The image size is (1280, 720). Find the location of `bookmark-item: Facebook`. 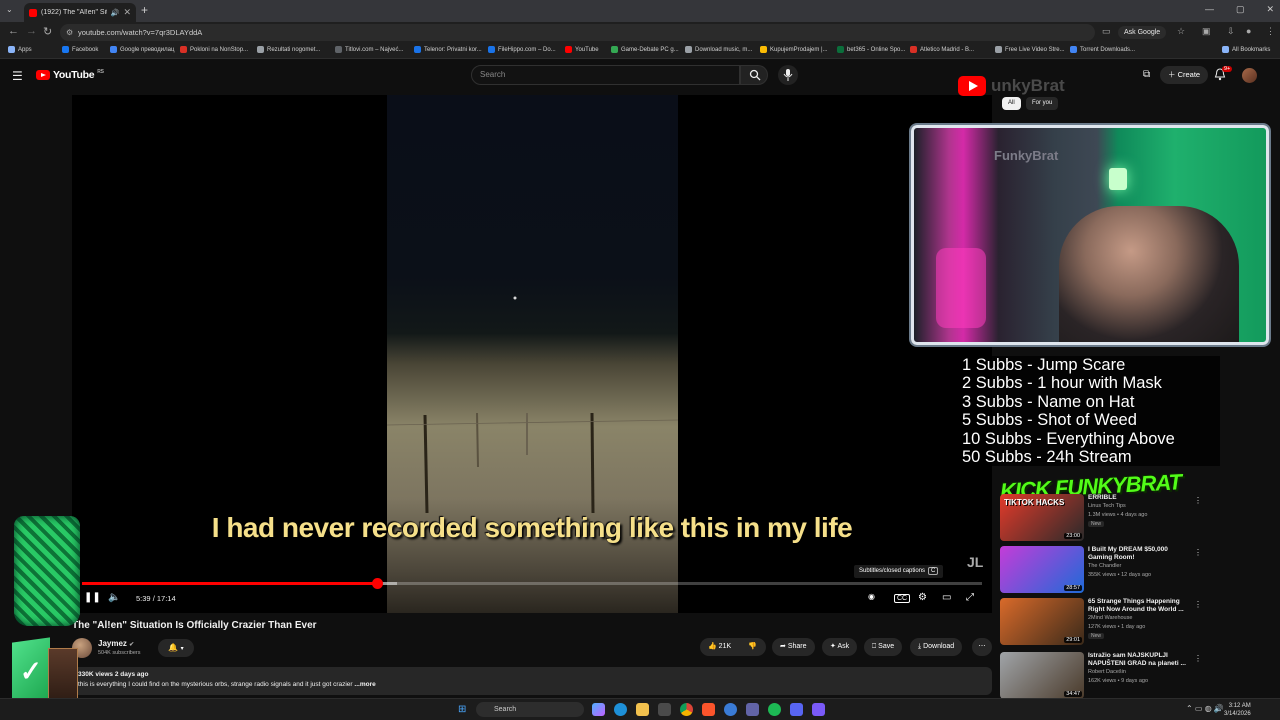

bookmark-item: Facebook is located at coordinates (80, 49).